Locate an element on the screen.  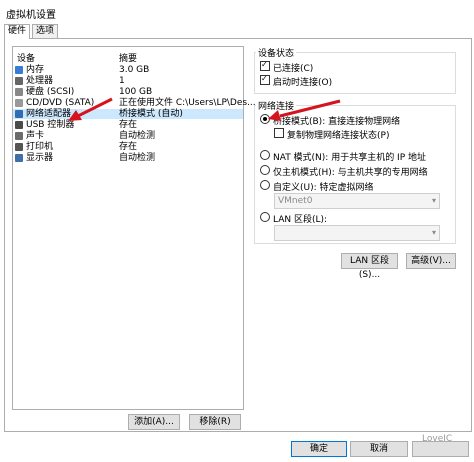
device-name: 内存 is located at coordinates (35, 70).